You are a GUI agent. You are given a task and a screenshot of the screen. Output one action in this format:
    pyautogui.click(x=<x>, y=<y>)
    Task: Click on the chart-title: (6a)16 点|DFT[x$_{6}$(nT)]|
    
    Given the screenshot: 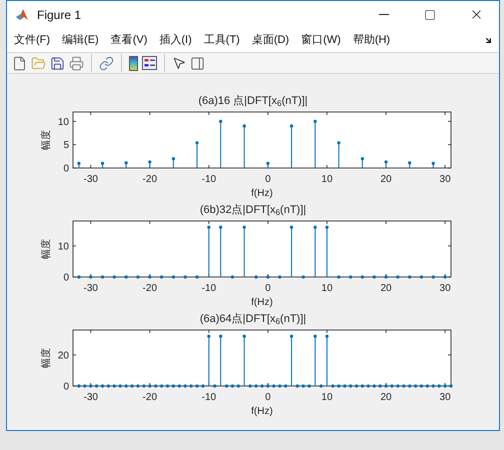 What is the action you would take?
    pyautogui.click(x=253, y=101)
    